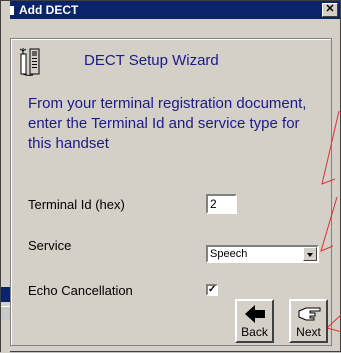  I want to click on close-button: ✕, so click(330, 10).